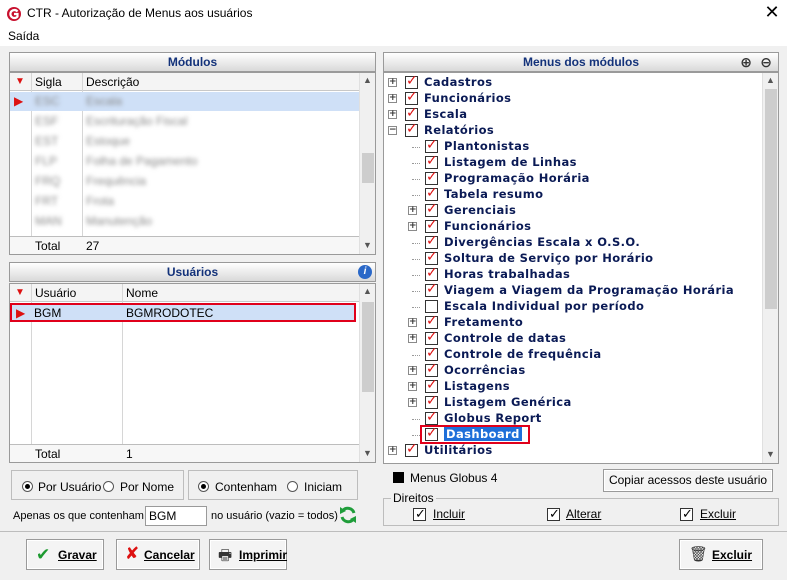 This screenshot has width=787, height=580. I want to click on tree-node: + Ocorrências, so click(572, 370).